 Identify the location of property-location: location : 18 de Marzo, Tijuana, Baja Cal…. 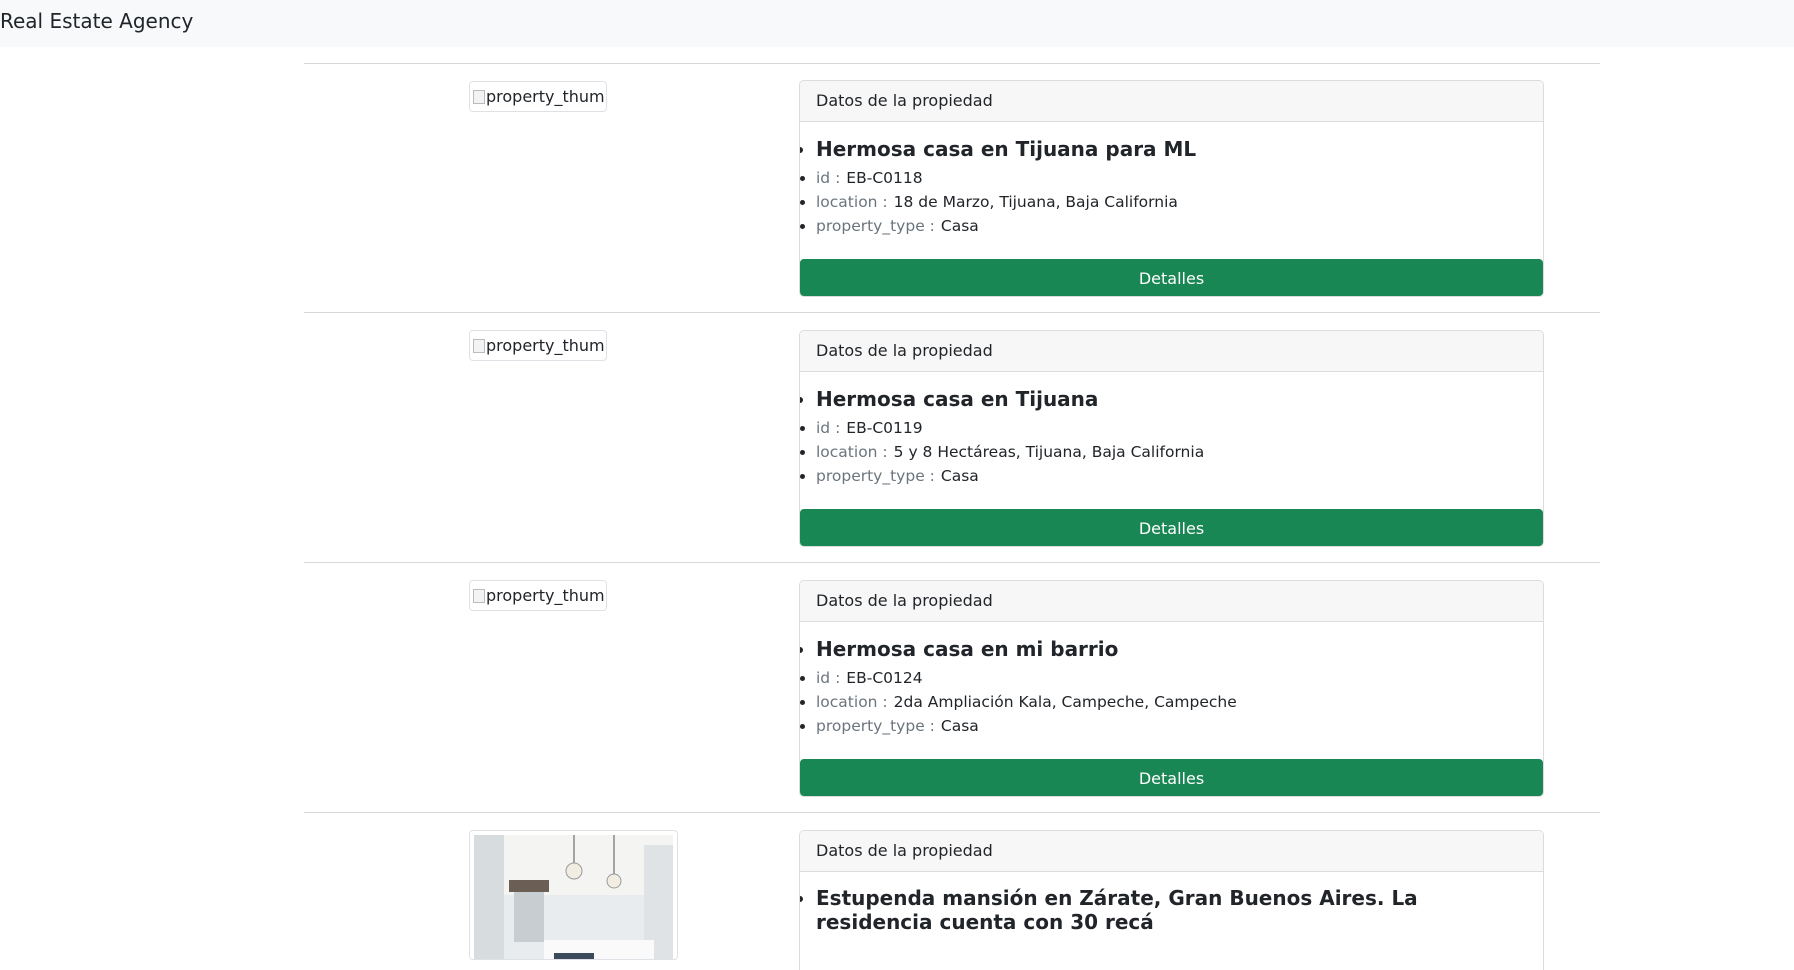
(1171, 202).